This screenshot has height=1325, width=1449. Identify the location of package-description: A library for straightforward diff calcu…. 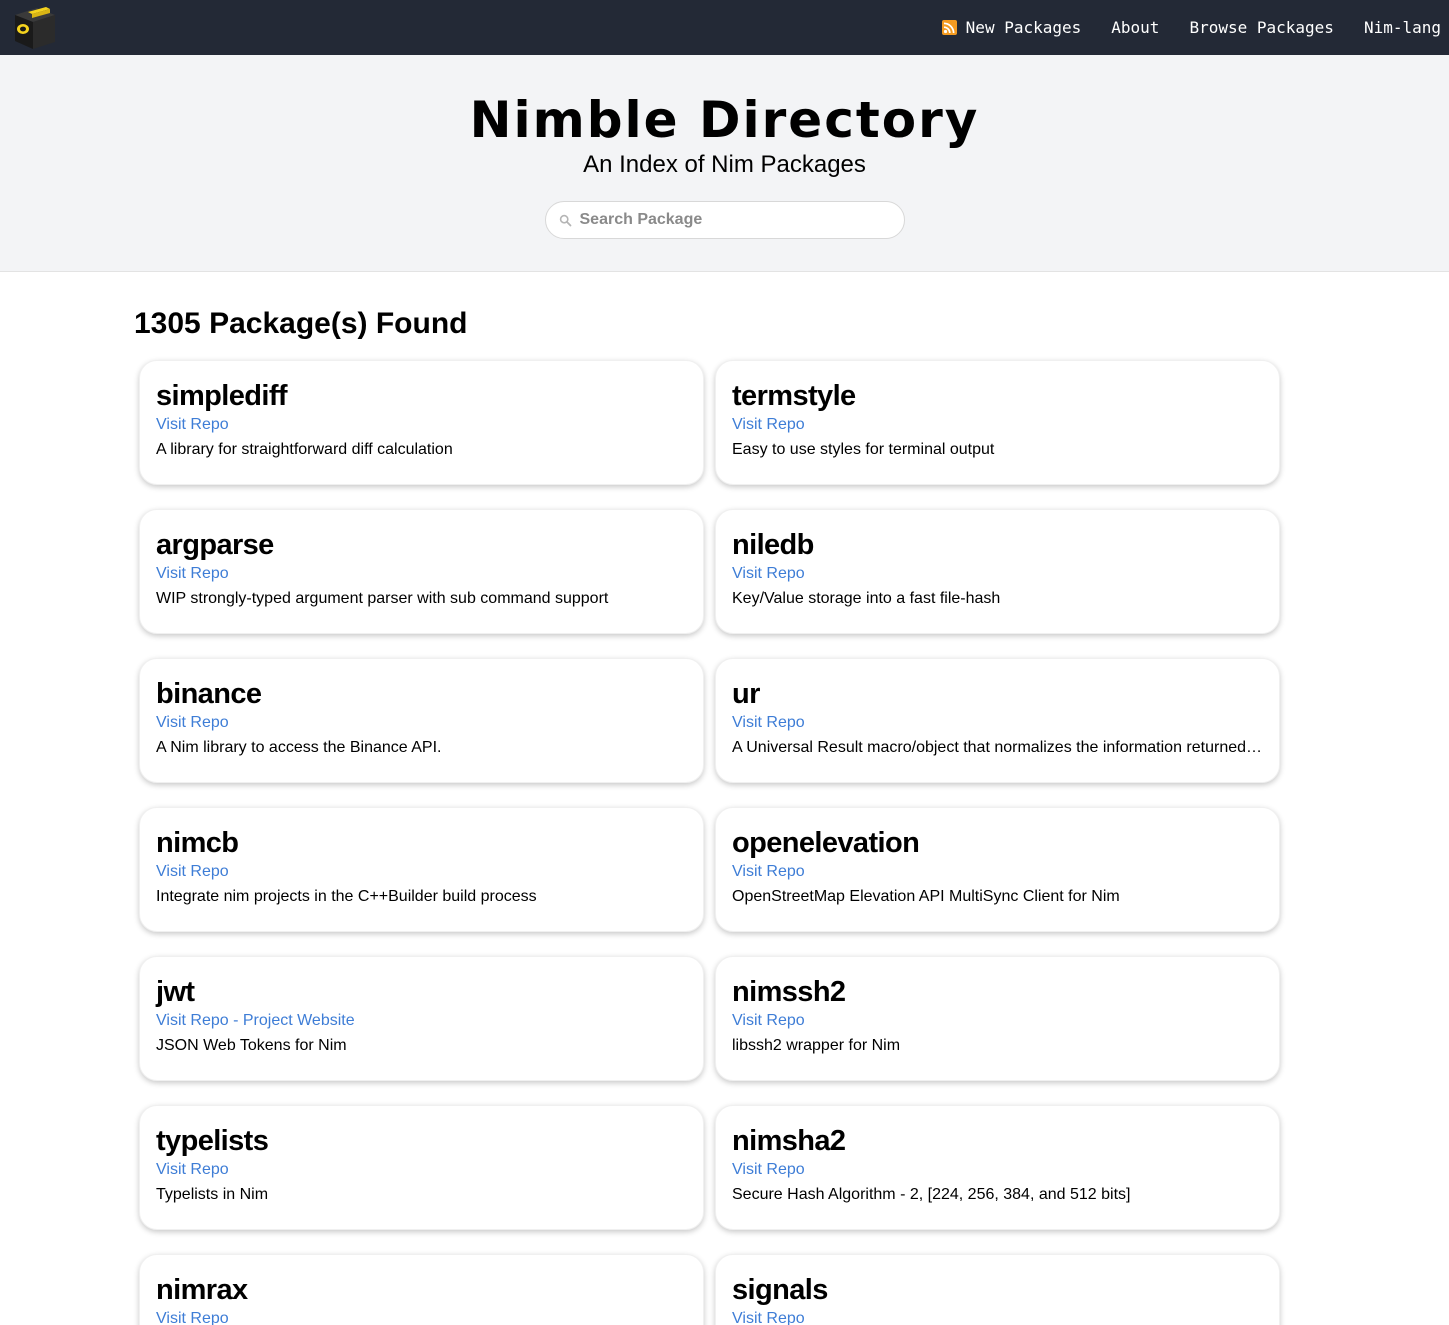
(304, 449).